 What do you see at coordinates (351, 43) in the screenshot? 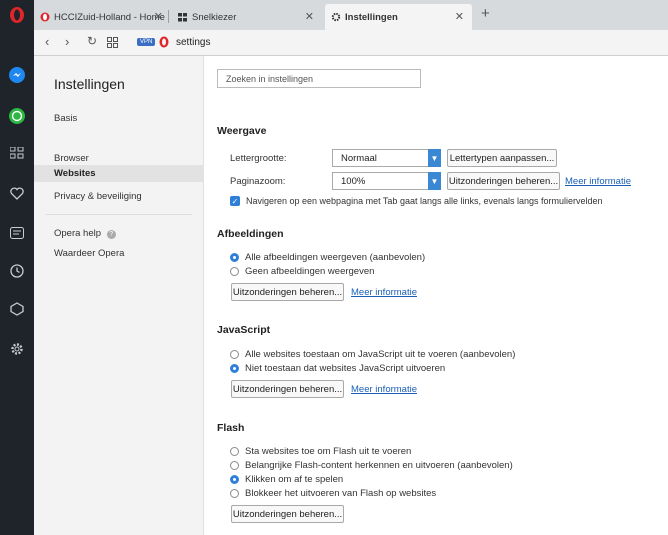
I see `address-bar: ‹ › ↻ VPN settings` at bounding box center [351, 43].